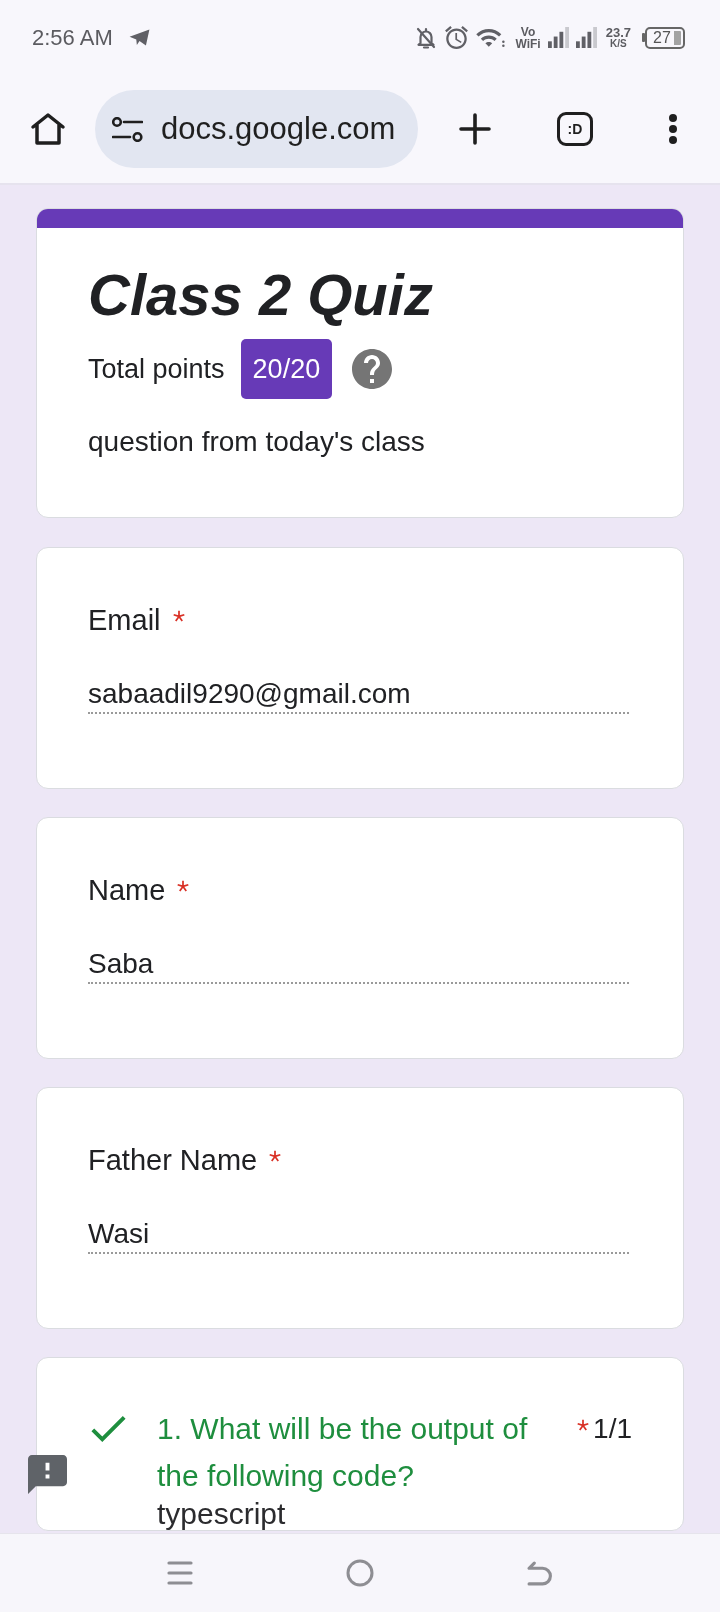  Describe the element at coordinates (173, 1160) in the screenshot. I see `question-label: Father Name` at that location.